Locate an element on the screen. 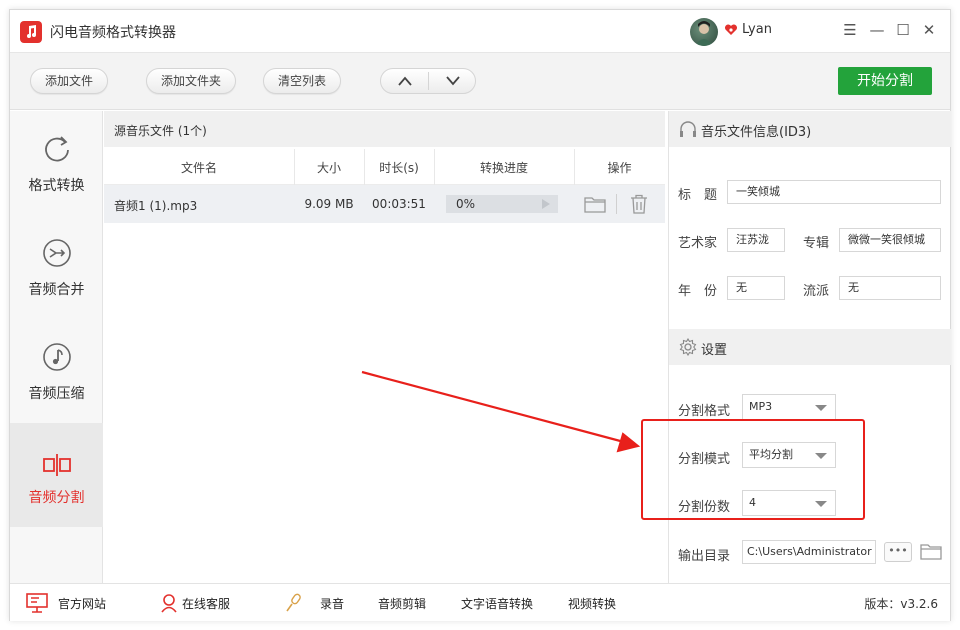 This screenshot has height=630, width=960. split-format-label: 分割格式 is located at coordinates (704, 411).